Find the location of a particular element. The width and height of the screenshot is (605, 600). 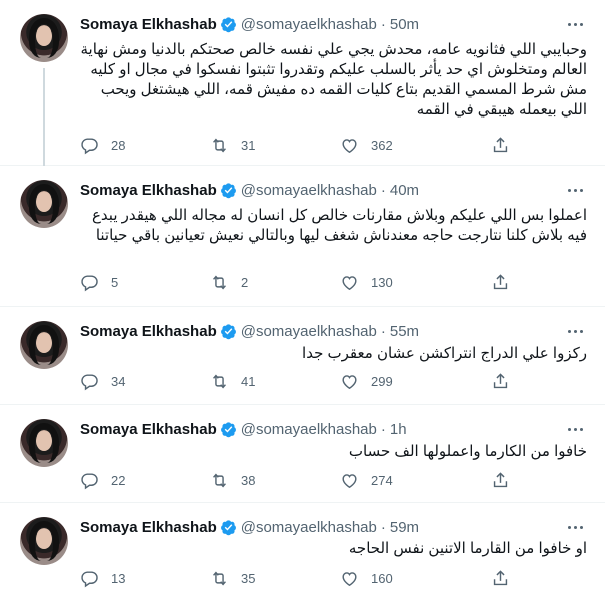

tweet-text: او خافوا من القارما الاتنين نفس الحاجه is located at coordinates (467, 548).